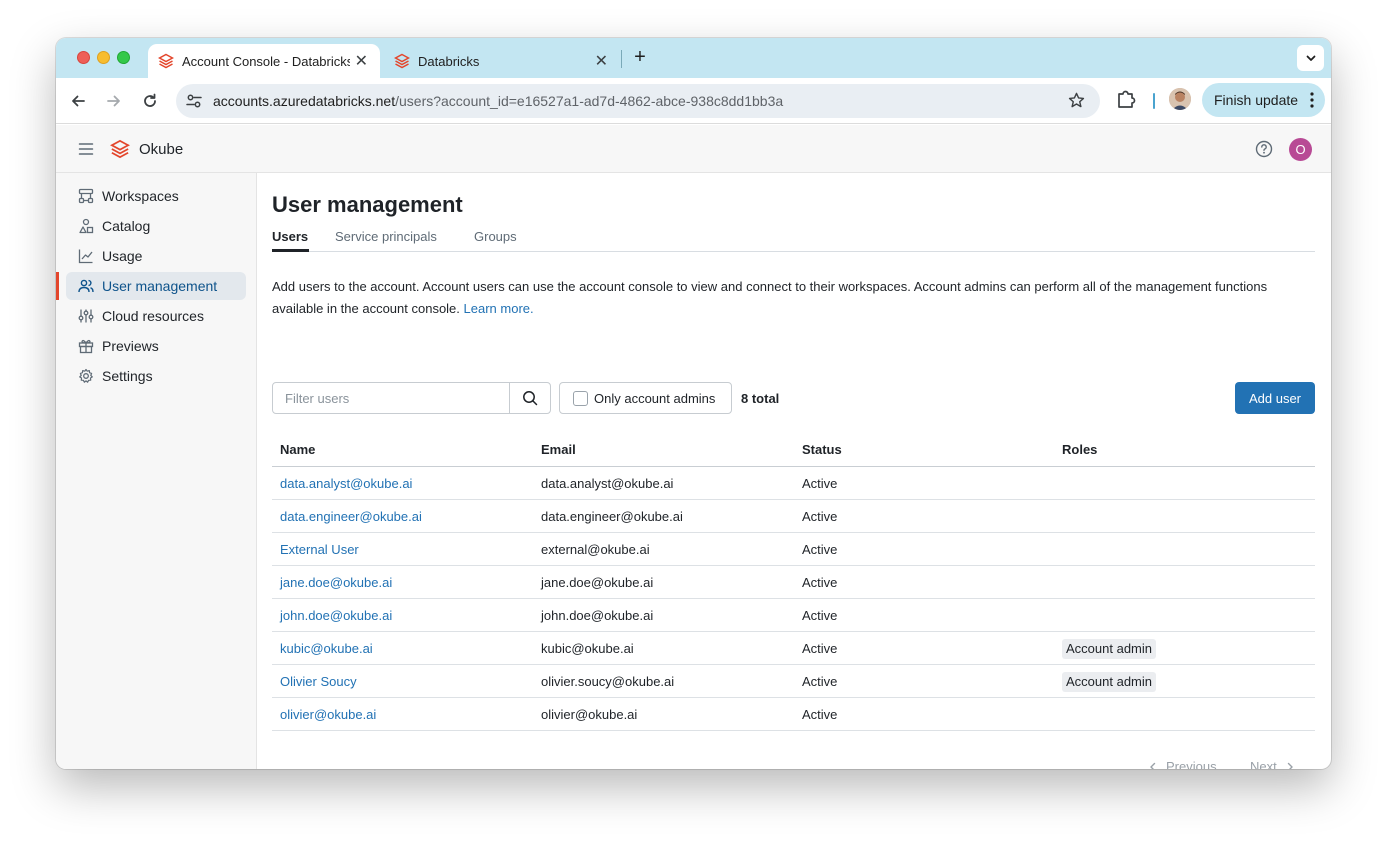 This screenshot has width=1387, height=843. I want to click on learn-more-link: Learn more., so click(499, 308).